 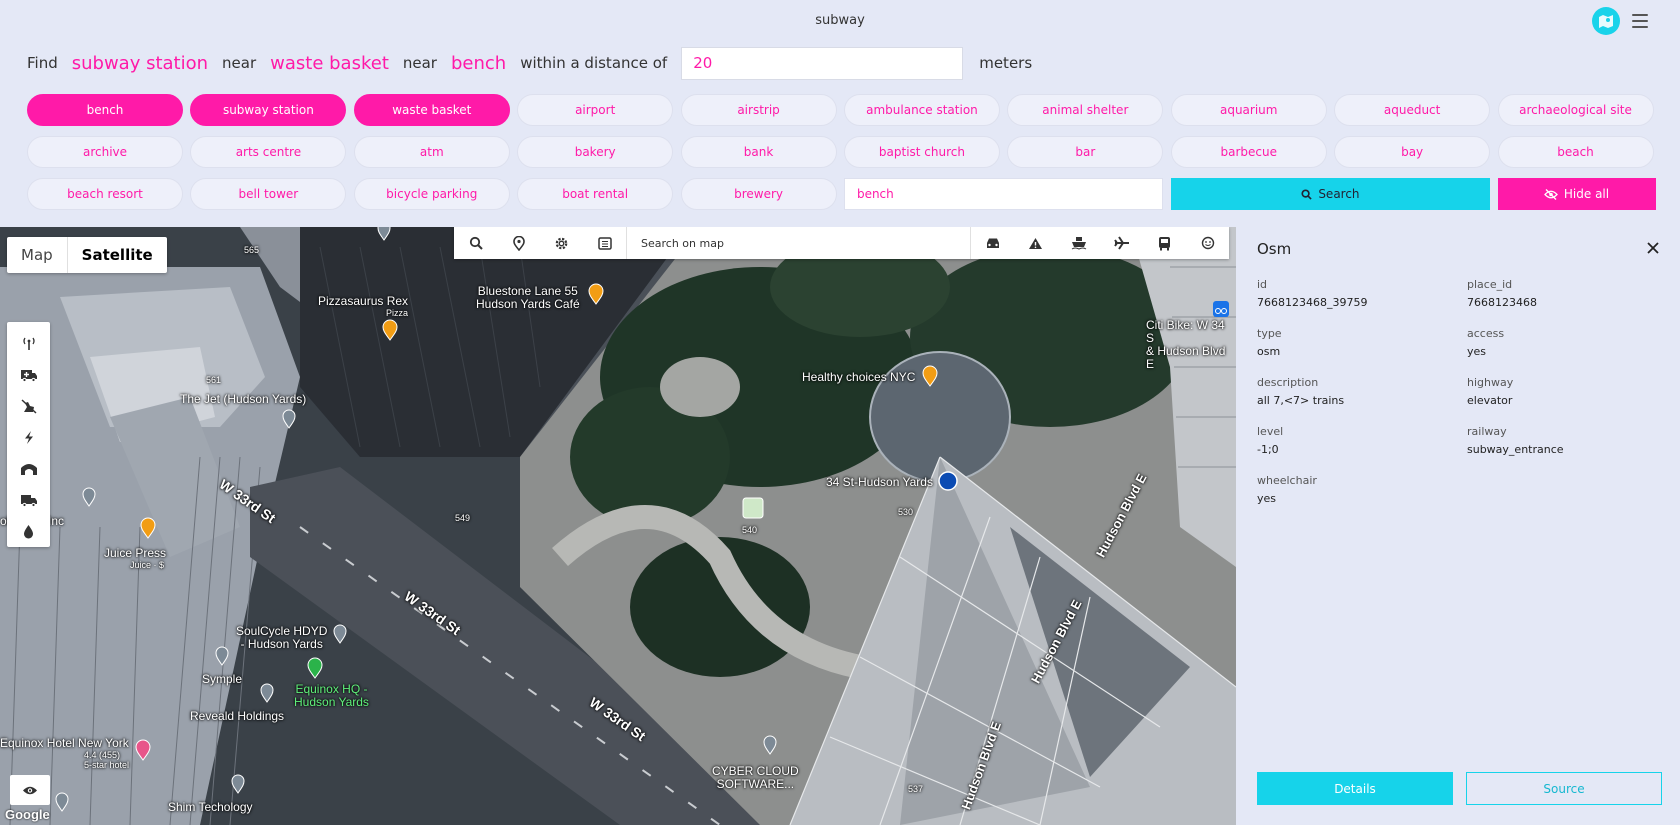 I want to click on location-pin-icon, so click(x=518, y=243).